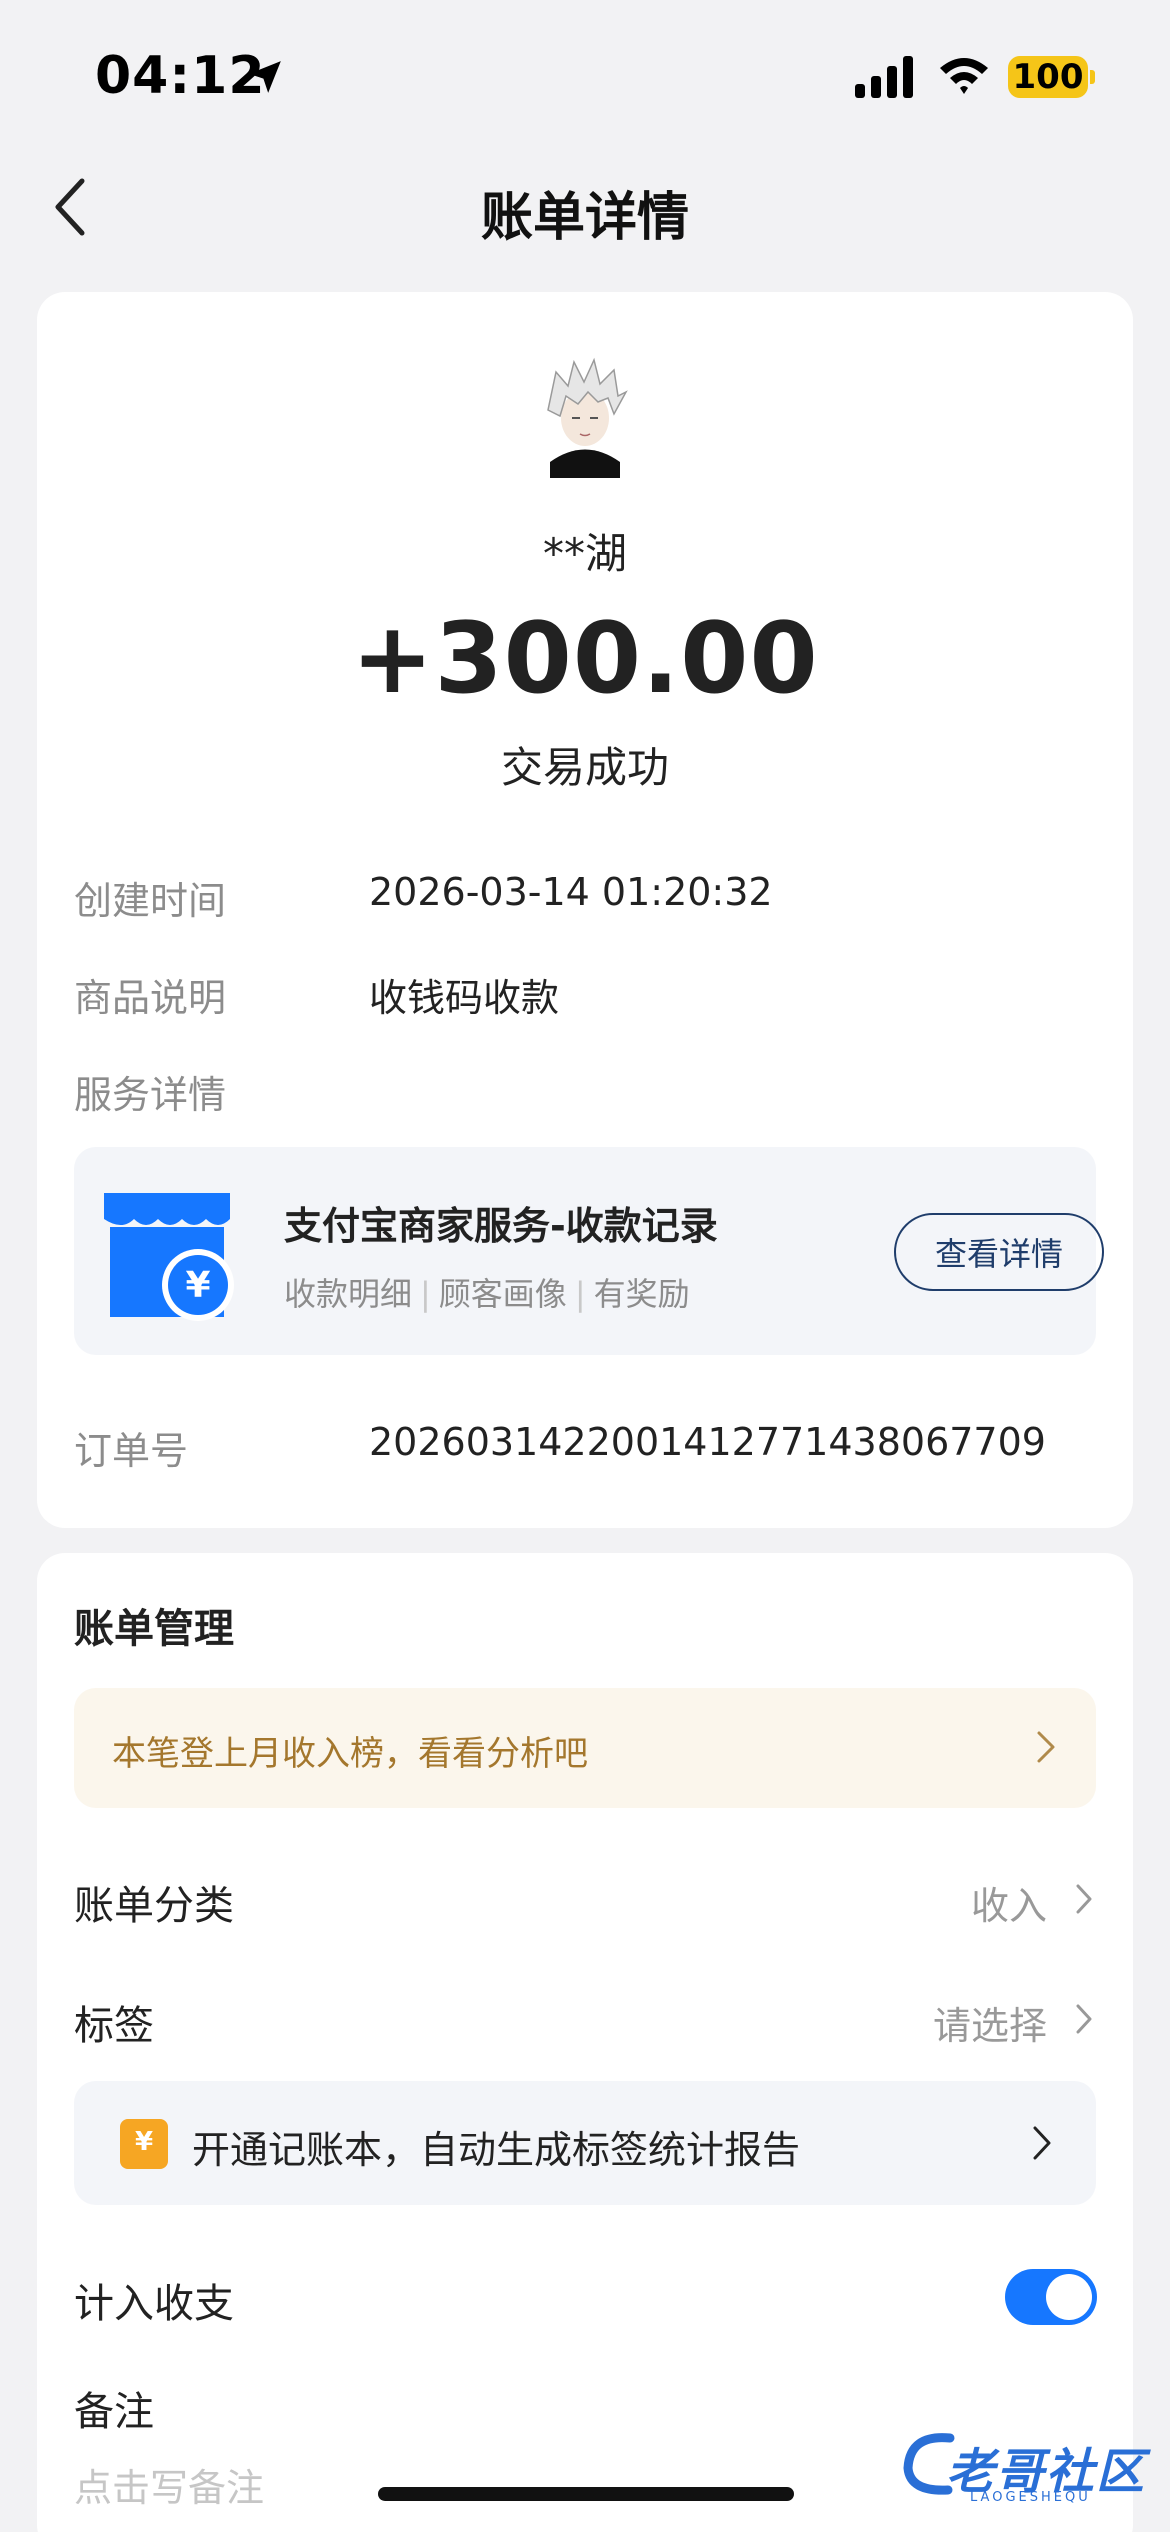 This screenshot has width=1170, height=2532. Describe the element at coordinates (884, 77) in the screenshot. I see `cellular-signal-icon` at that location.